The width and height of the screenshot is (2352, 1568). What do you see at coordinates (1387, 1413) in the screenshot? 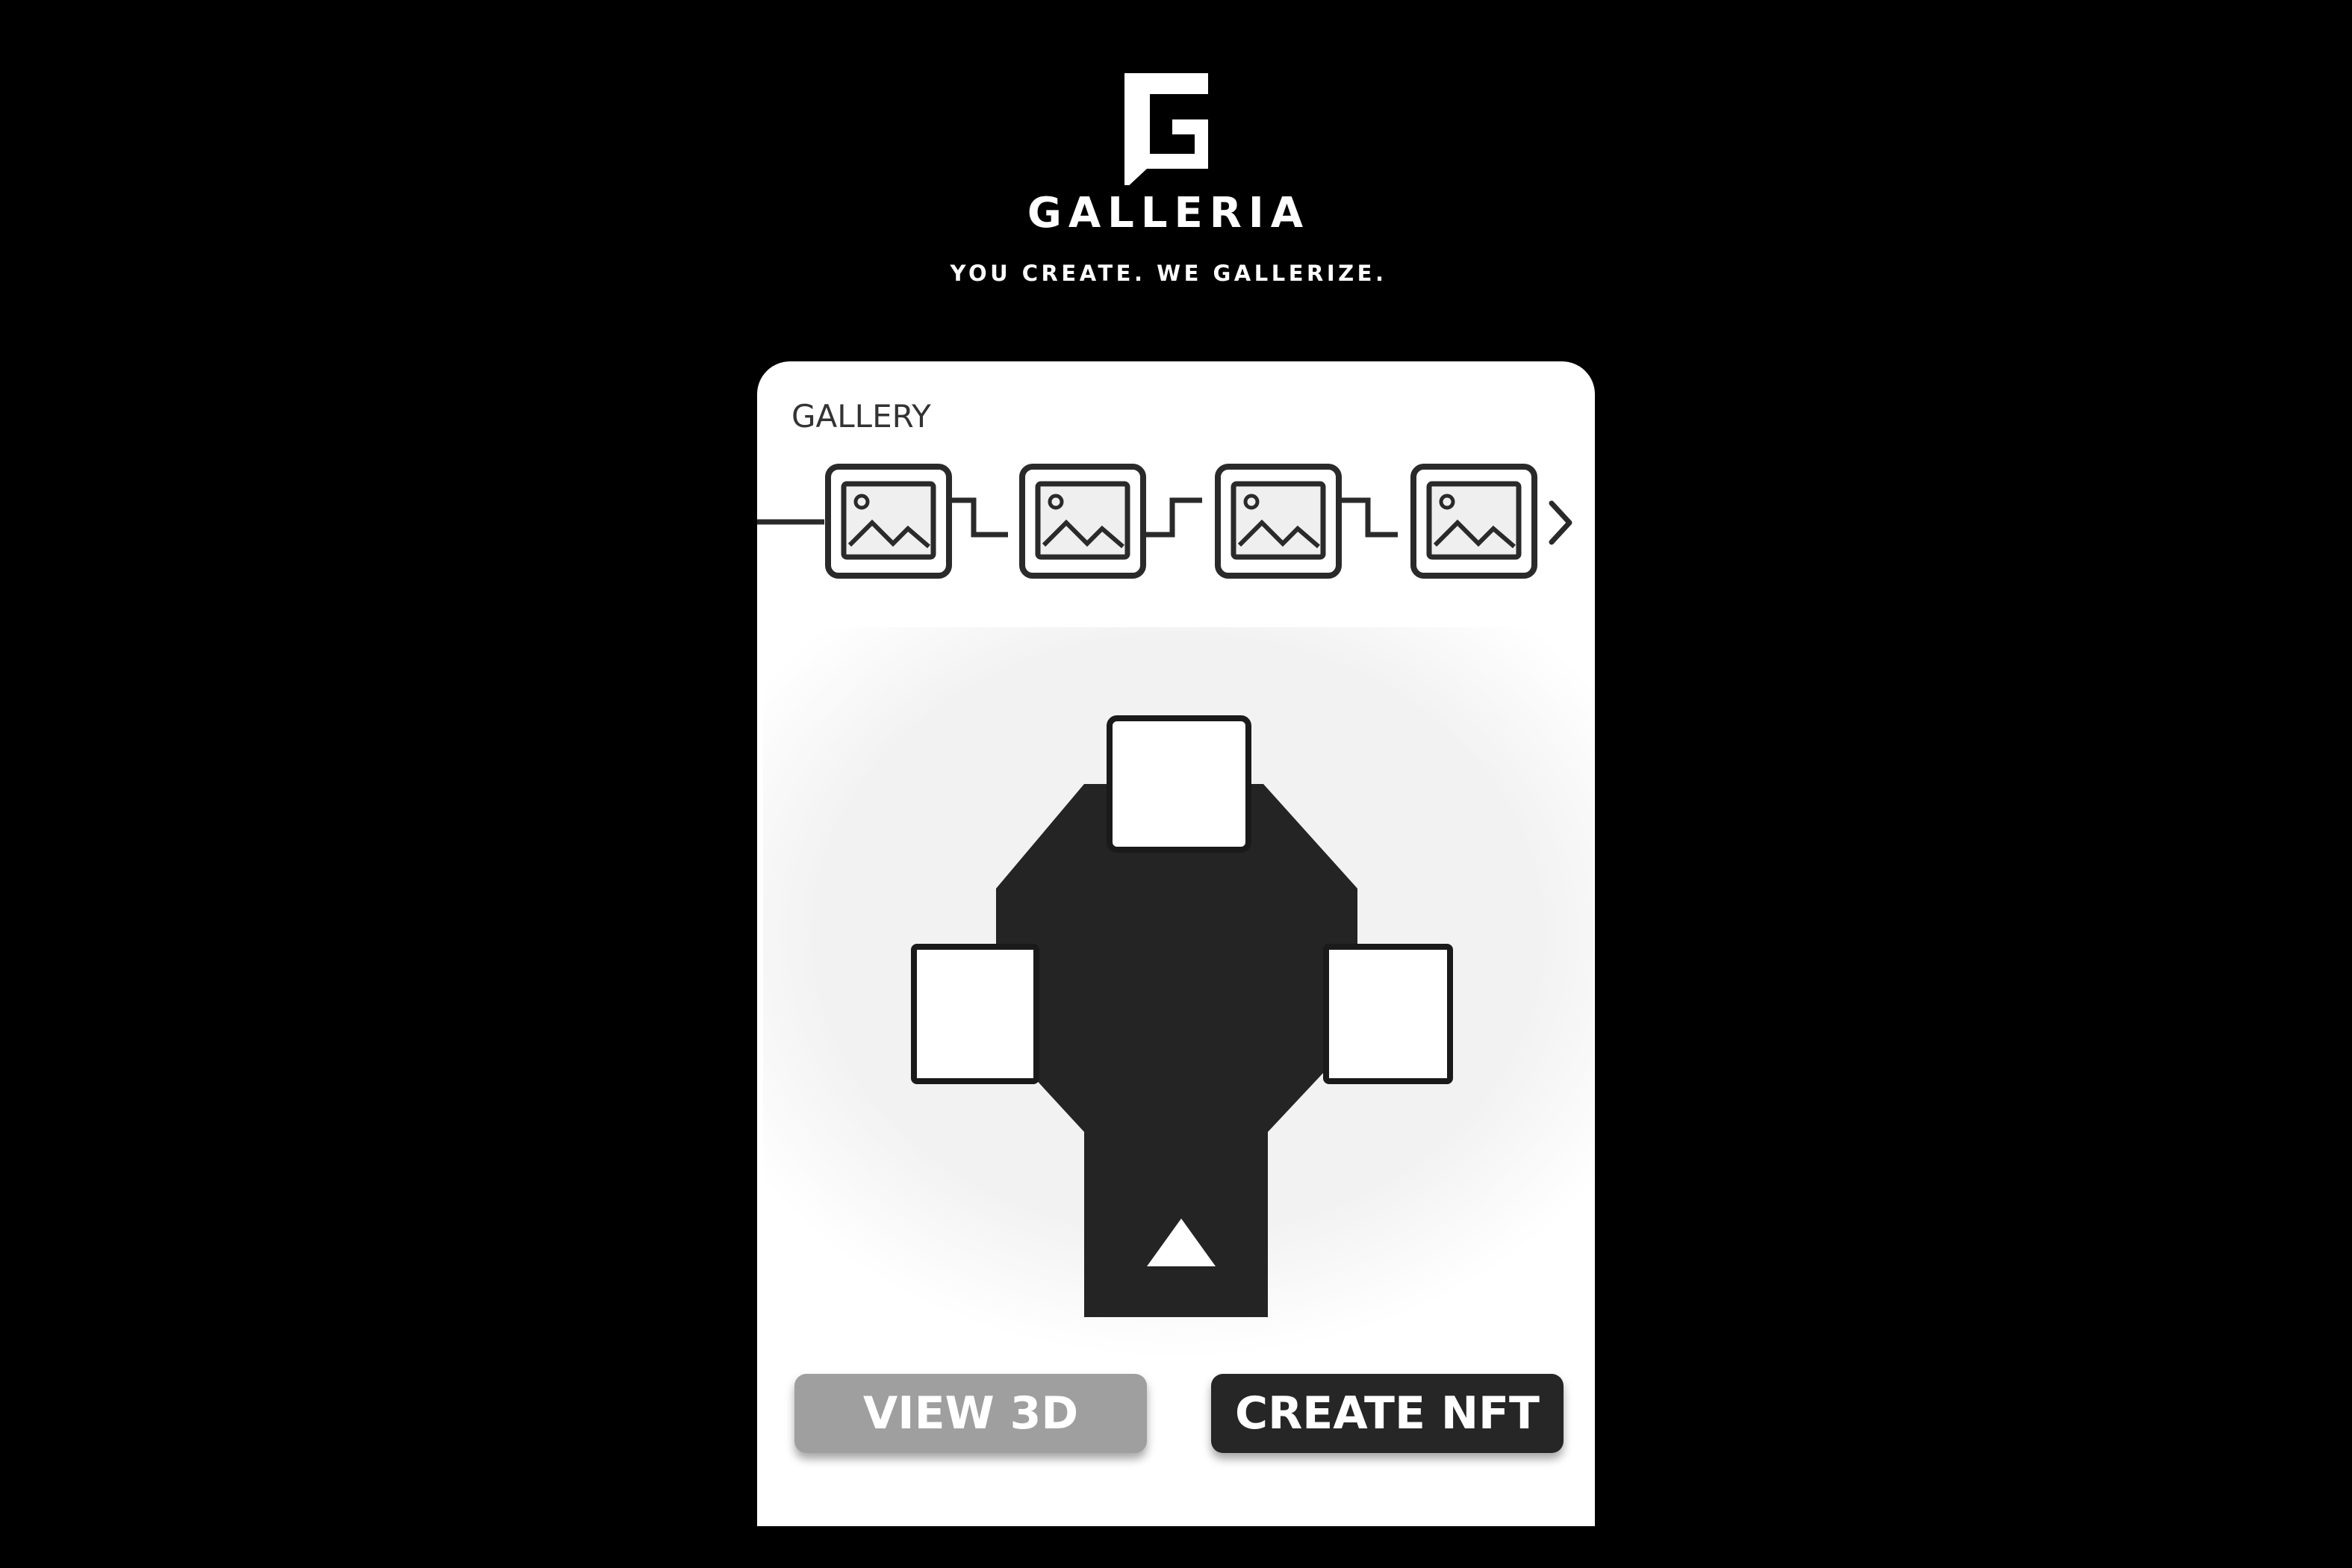
I see `create-nft-button: CREATE NFT` at bounding box center [1387, 1413].